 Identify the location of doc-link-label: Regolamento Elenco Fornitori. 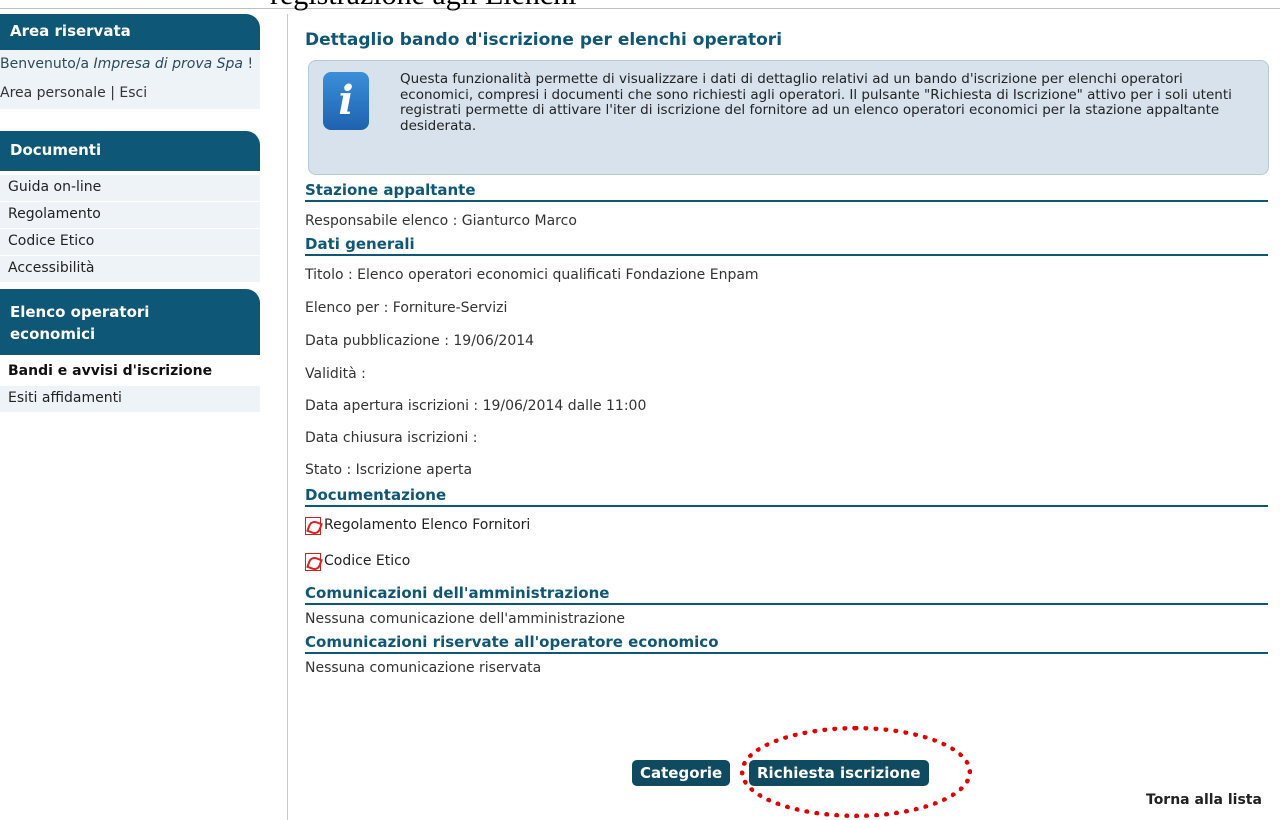
(427, 525).